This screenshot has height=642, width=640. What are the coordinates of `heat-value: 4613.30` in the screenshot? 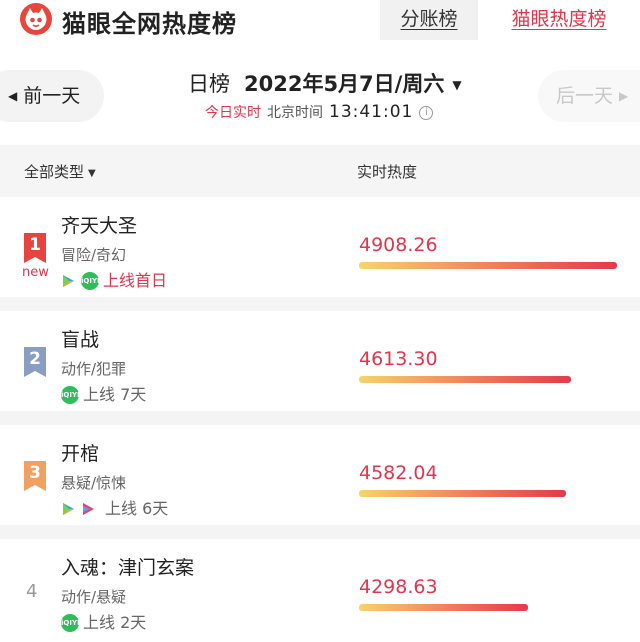 It's located at (398, 359).